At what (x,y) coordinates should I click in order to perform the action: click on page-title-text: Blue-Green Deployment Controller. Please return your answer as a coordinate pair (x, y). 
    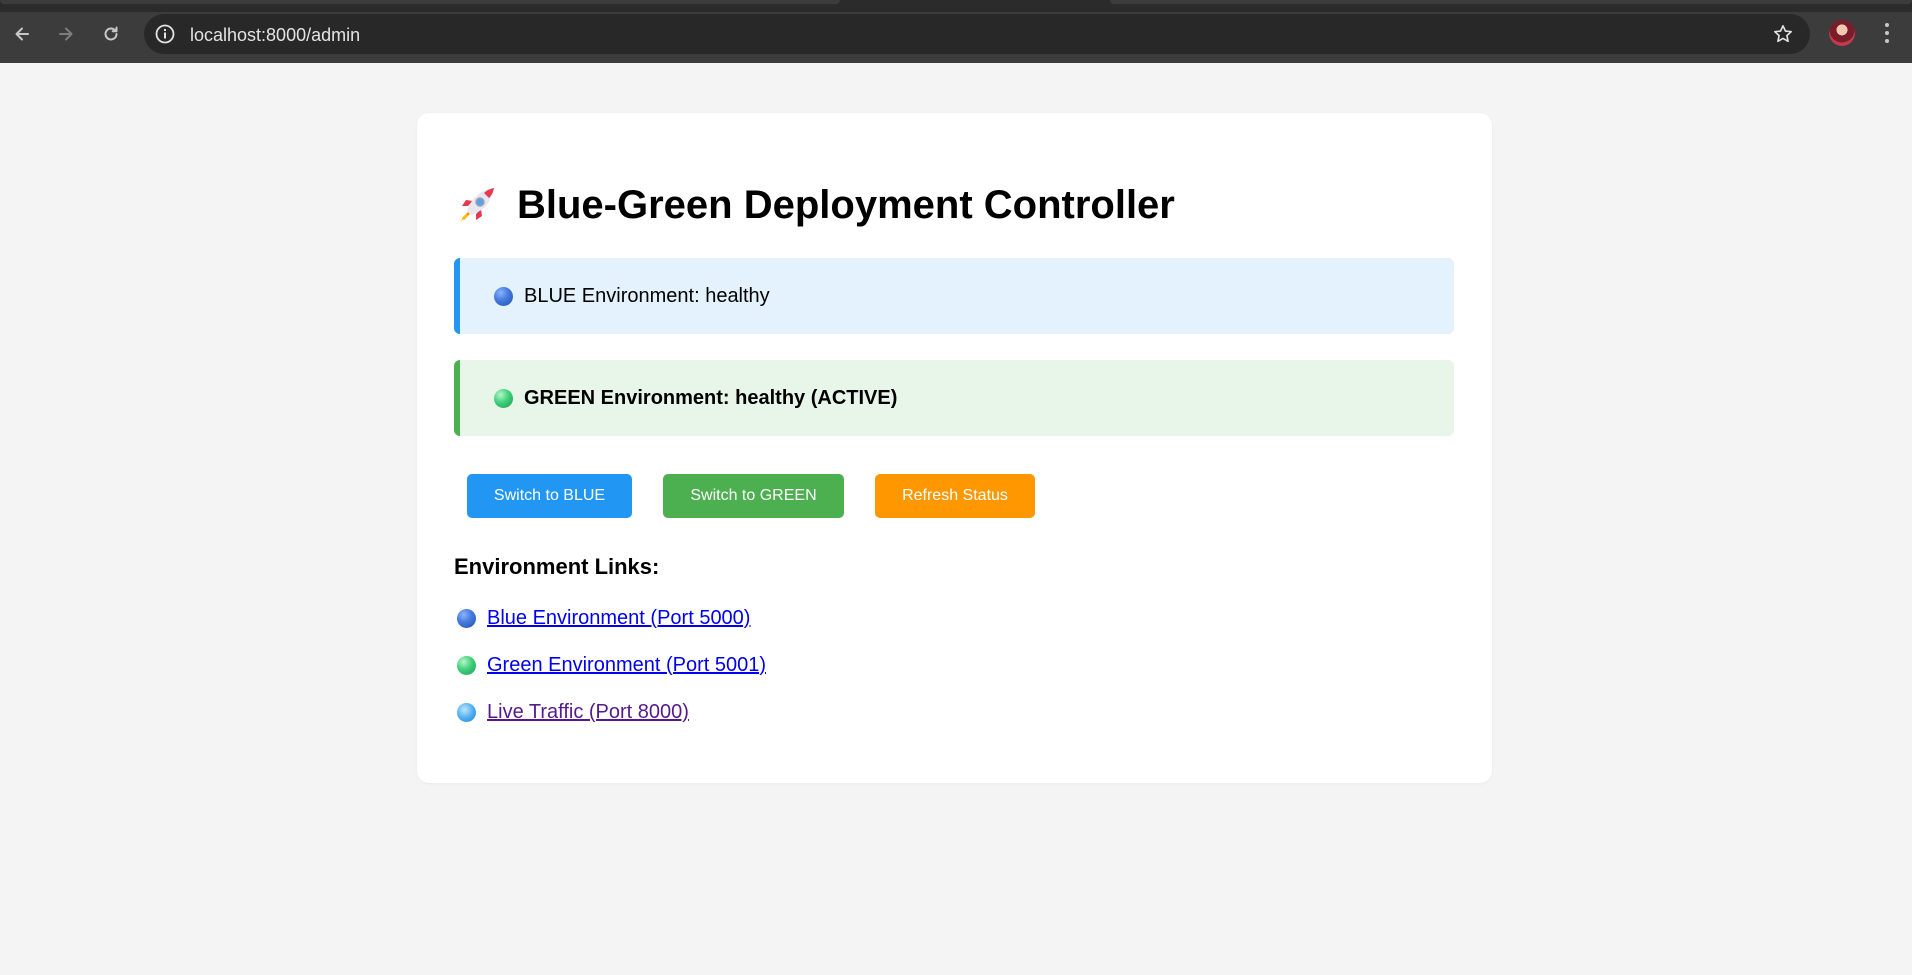
    Looking at the image, I should click on (846, 205).